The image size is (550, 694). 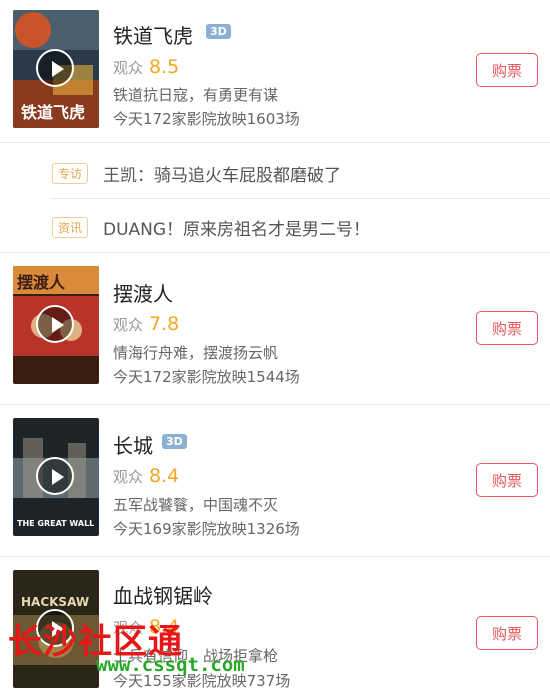 What do you see at coordinates (146, 67) in the screenshot?
I see `audience-score: 观众 8.5` at bounding box center [146, 67].